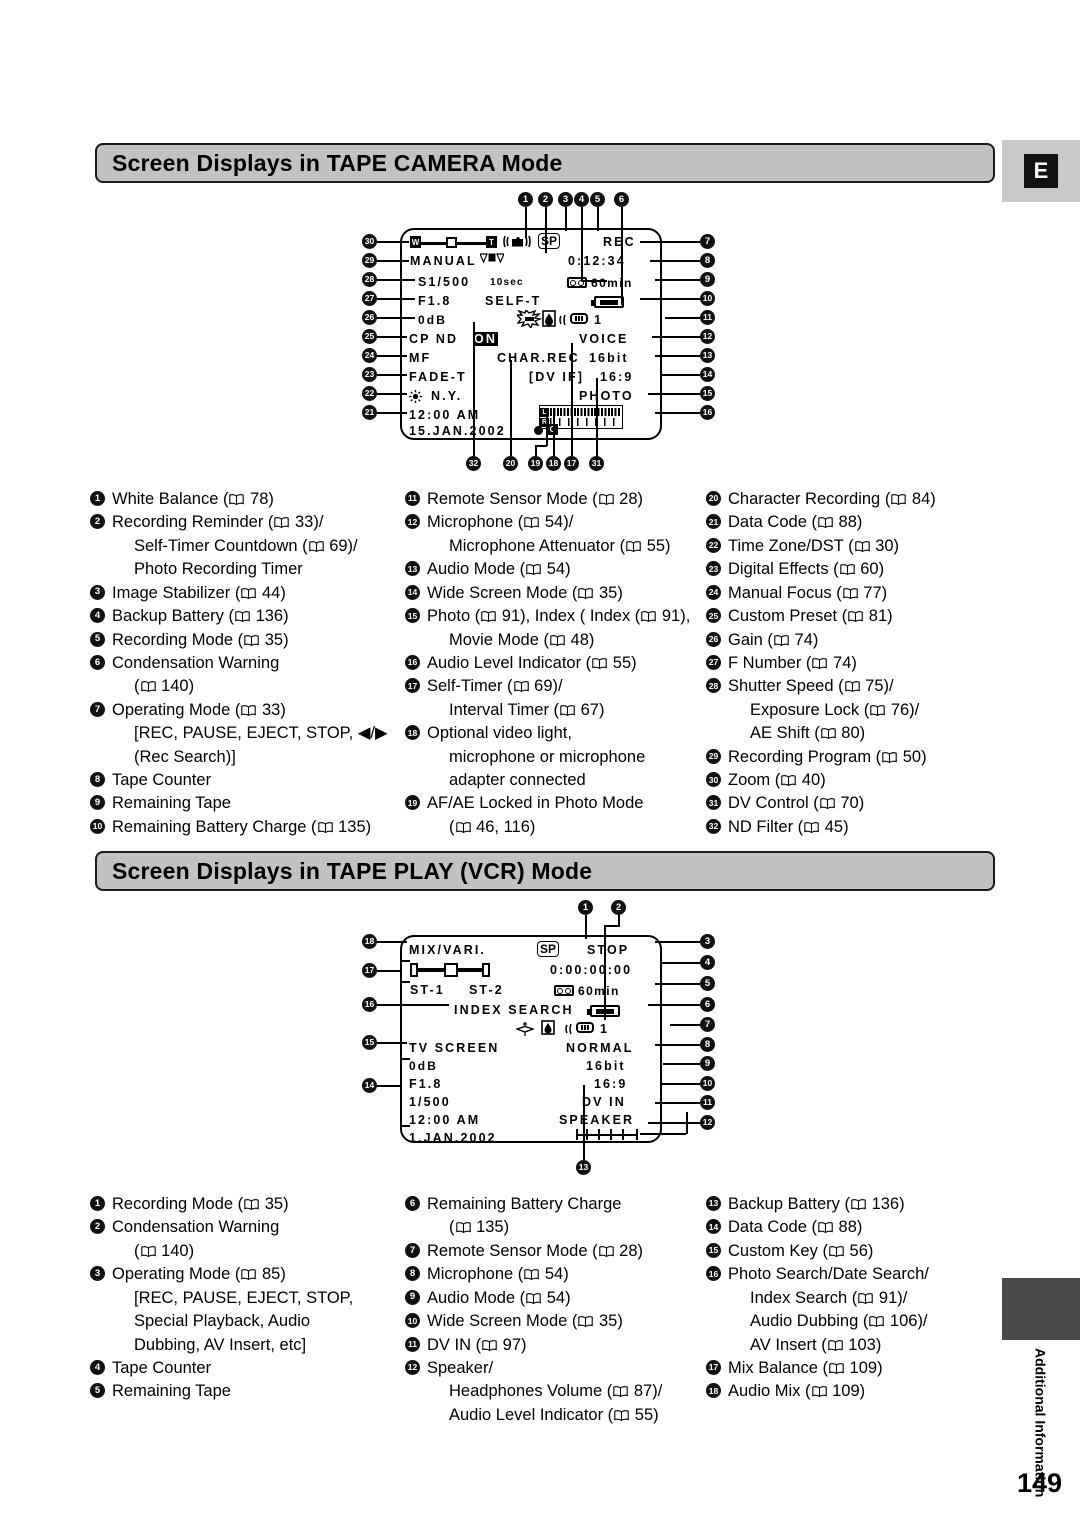 The image size is (1080, 1526). I want to click on tape-counter-vcr: 0:00:00:00, so click(591, 970).